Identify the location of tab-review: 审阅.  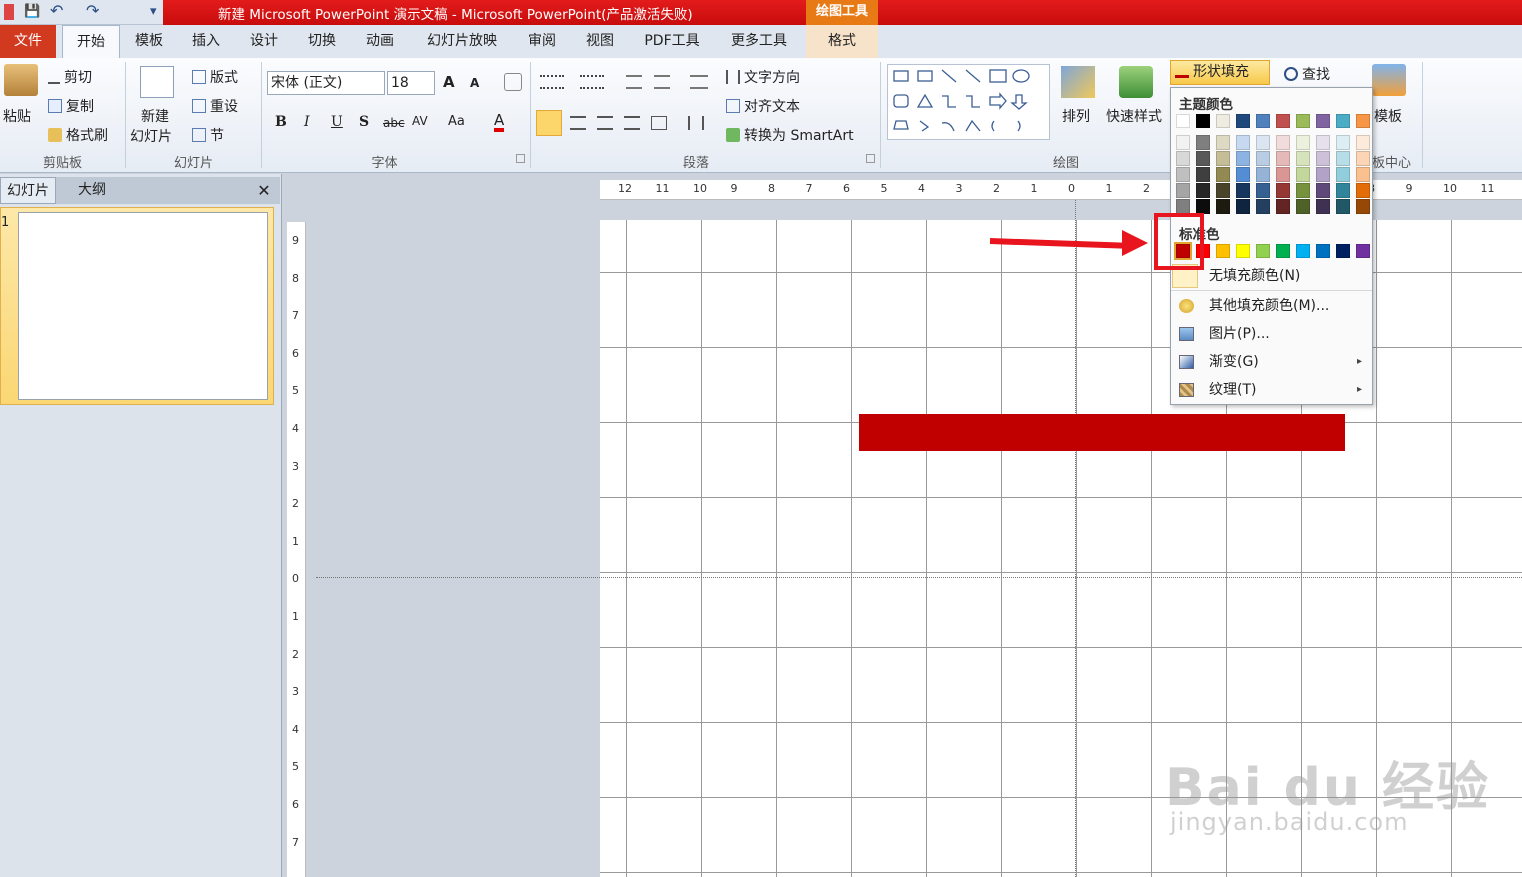
(542, 41).